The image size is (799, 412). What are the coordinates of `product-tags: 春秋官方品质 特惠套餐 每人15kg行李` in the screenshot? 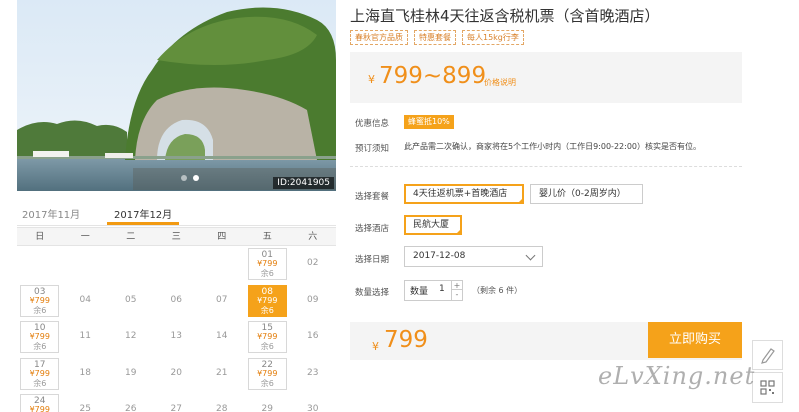 It's located at (437, 37).